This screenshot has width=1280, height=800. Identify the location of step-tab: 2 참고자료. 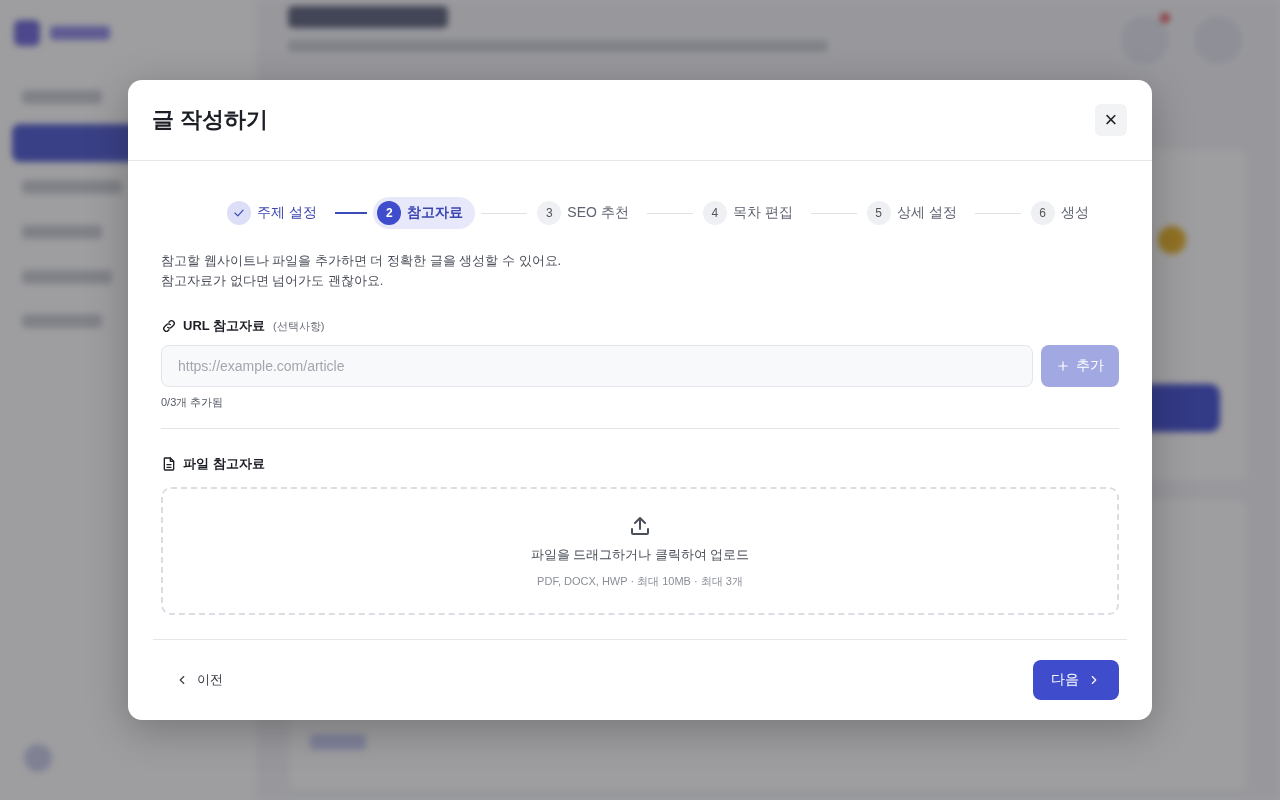
(424, 213).